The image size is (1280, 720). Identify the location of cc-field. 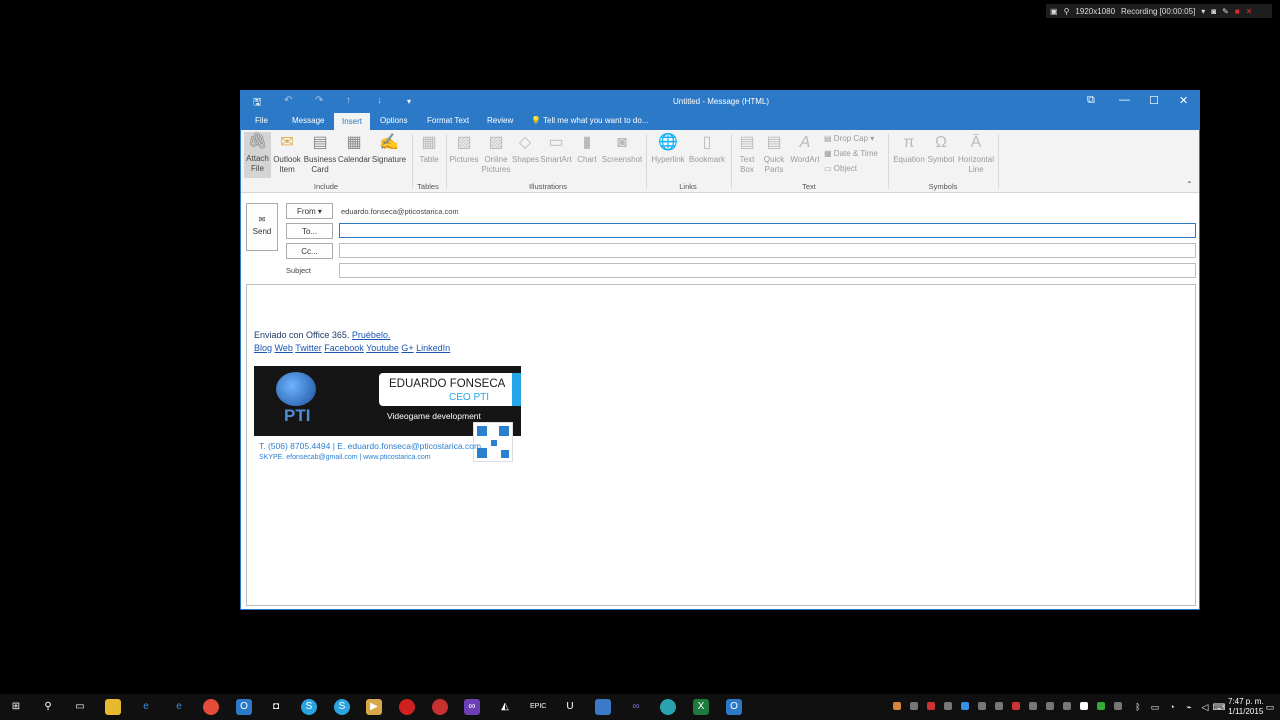
(767, 250).